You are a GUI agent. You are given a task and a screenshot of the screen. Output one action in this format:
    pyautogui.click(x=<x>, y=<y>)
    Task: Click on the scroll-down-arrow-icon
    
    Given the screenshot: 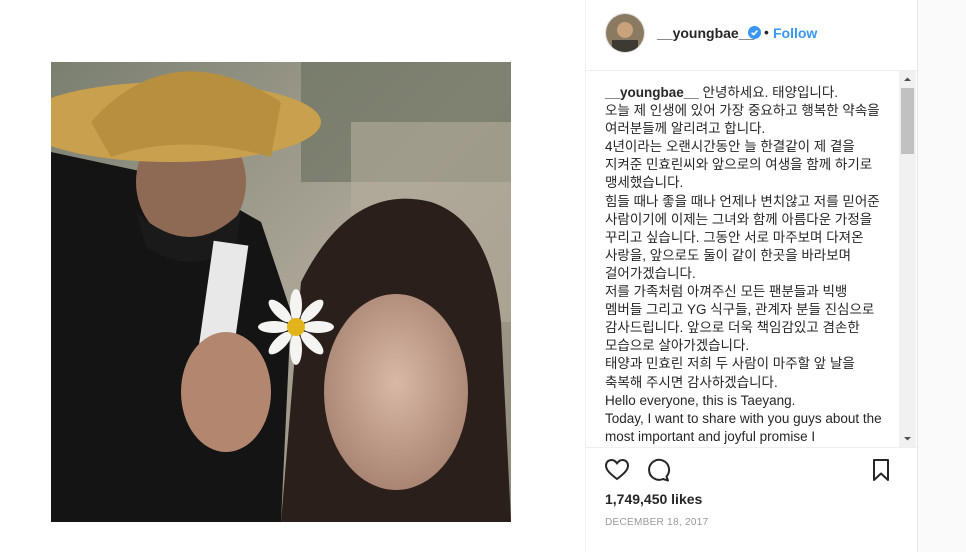 What is the action you would take?
    pyautogui.click(x=907, y=438)
    